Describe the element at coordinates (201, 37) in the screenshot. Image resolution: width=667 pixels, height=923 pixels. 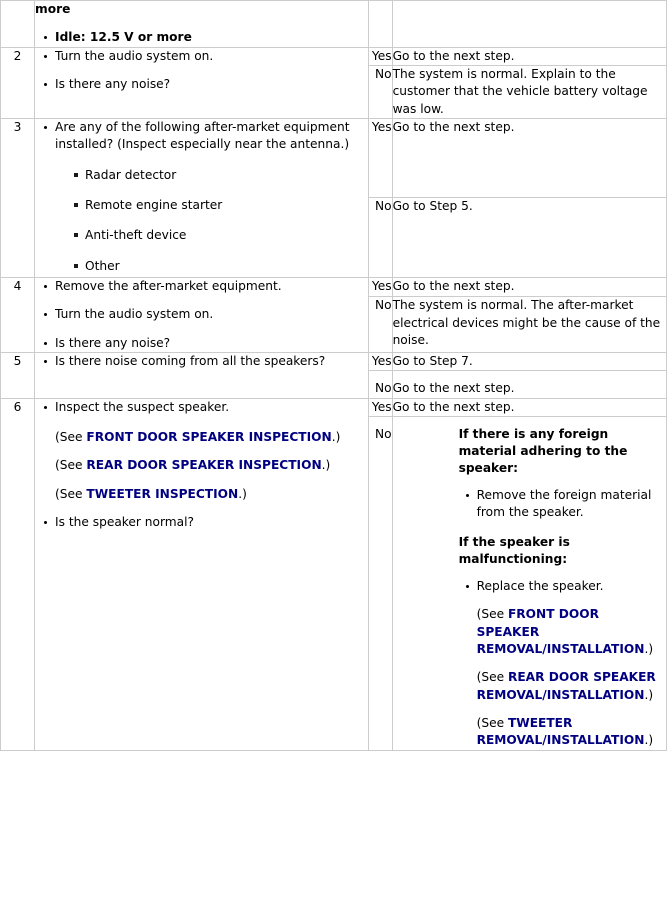
I see `inspection-bullet-list: Idle: 12.5 V or more` at that location.